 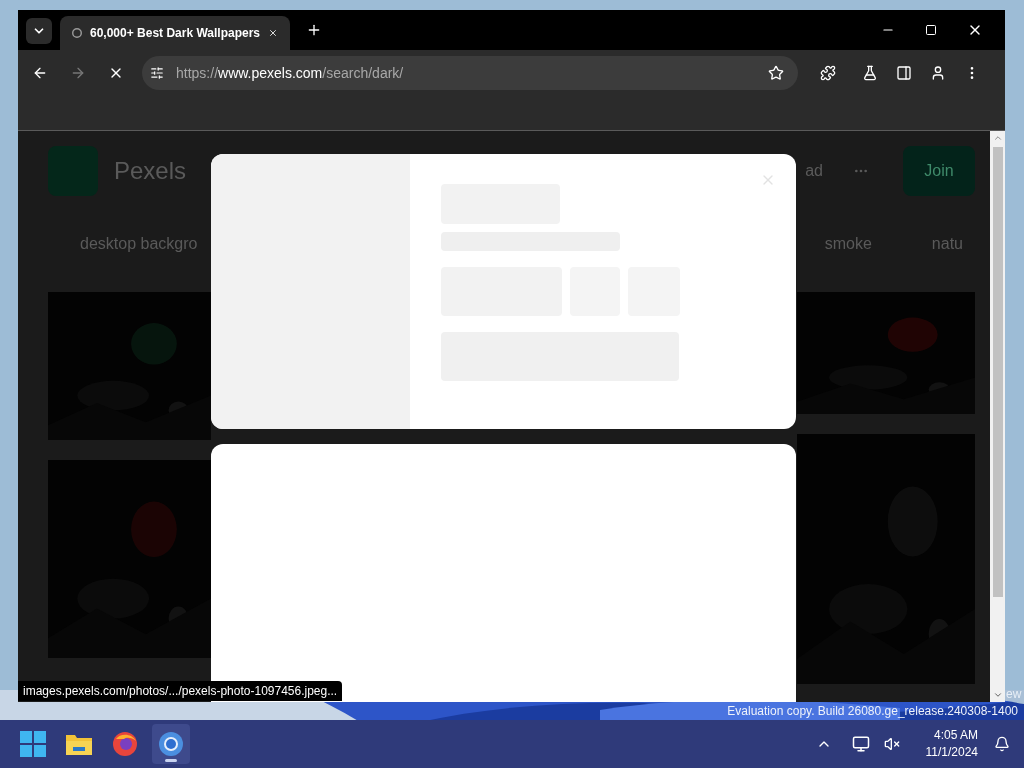 I want to click on search-tag: desktop backgro, so click(x=139, y=244).